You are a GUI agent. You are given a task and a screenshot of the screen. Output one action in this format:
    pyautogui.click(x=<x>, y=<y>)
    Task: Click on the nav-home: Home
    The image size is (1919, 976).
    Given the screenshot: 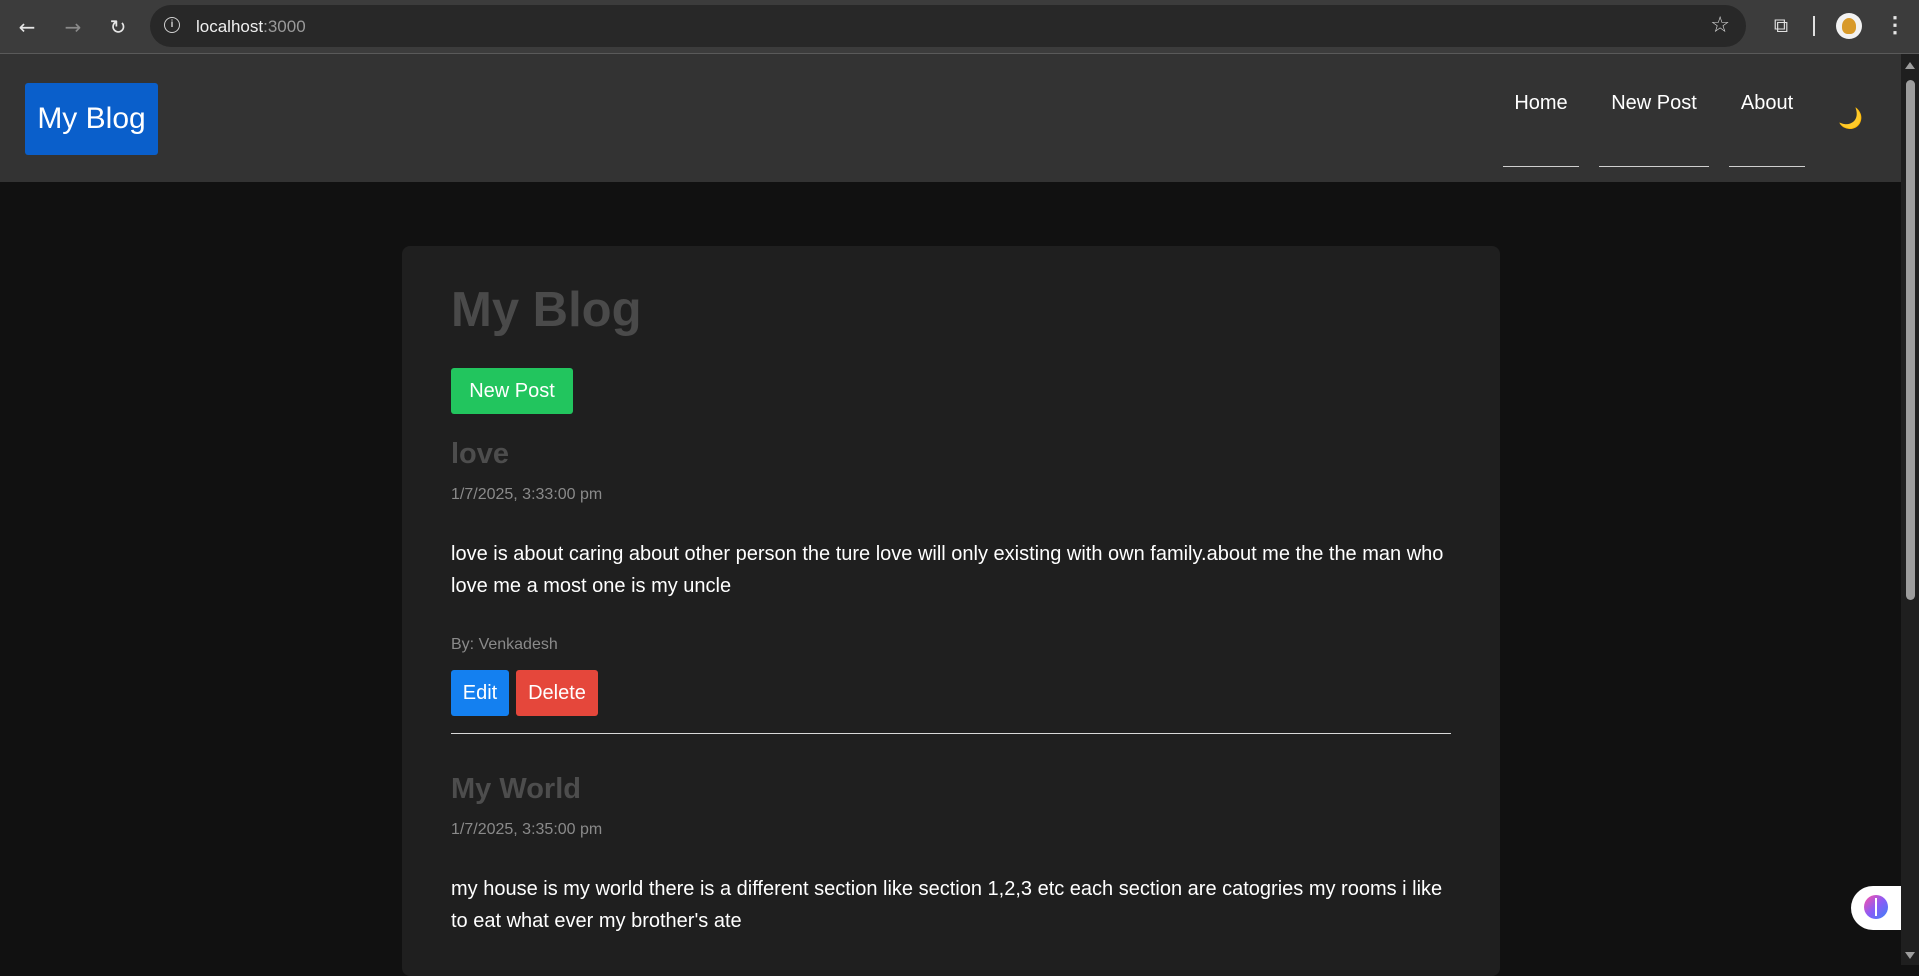 What is the action you would take?
    pyautogui.click(x=1541, y=129)
    